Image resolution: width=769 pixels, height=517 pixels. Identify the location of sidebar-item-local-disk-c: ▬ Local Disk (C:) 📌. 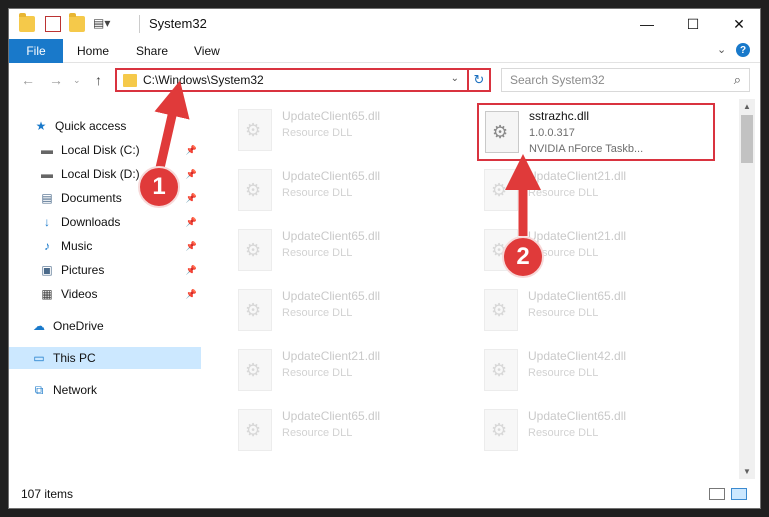
(105, 150).